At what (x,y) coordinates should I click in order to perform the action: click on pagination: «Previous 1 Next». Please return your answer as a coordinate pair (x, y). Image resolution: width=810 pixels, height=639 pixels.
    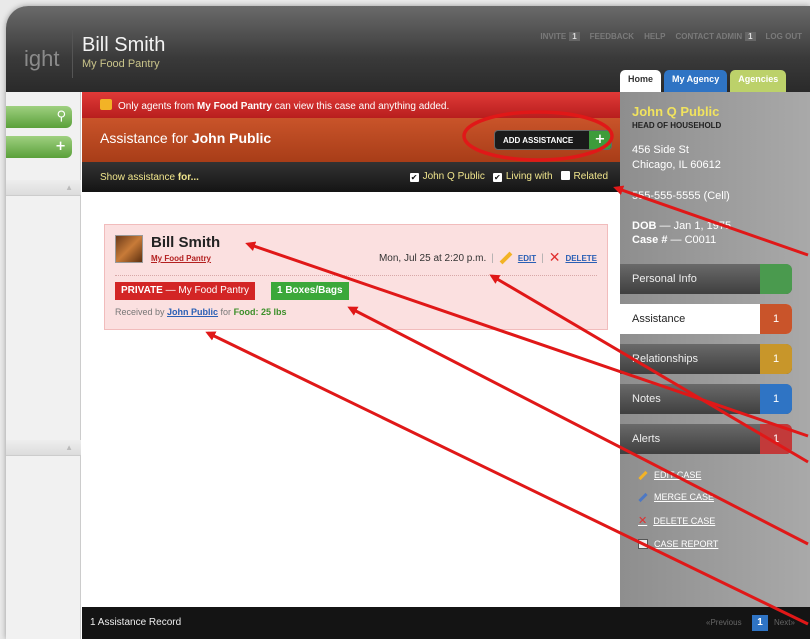
    Looking at the image, I should click on (715, 623).